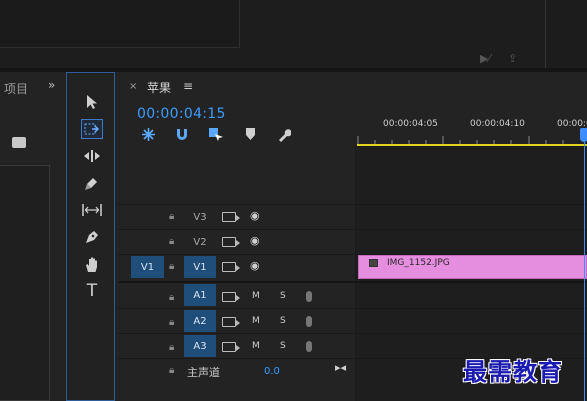 Image resolution: width=587 pixels, height=401 pixels. Describe the element at coordinates (19, 142) in the screenshot. I see `find-icon` at that location.